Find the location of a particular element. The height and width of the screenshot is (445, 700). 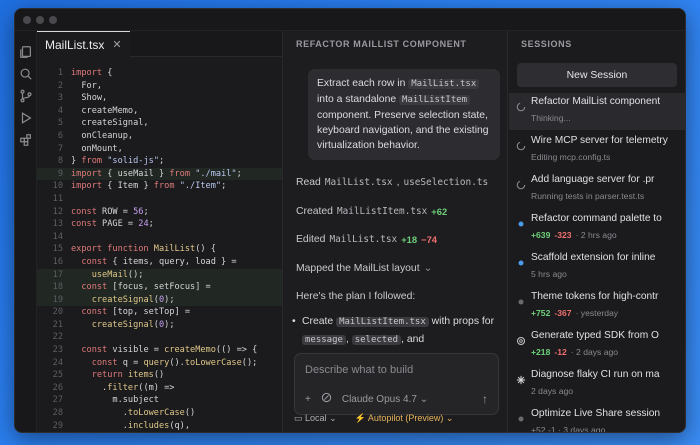

line-number: 19 is located at coordinates (57, 299).